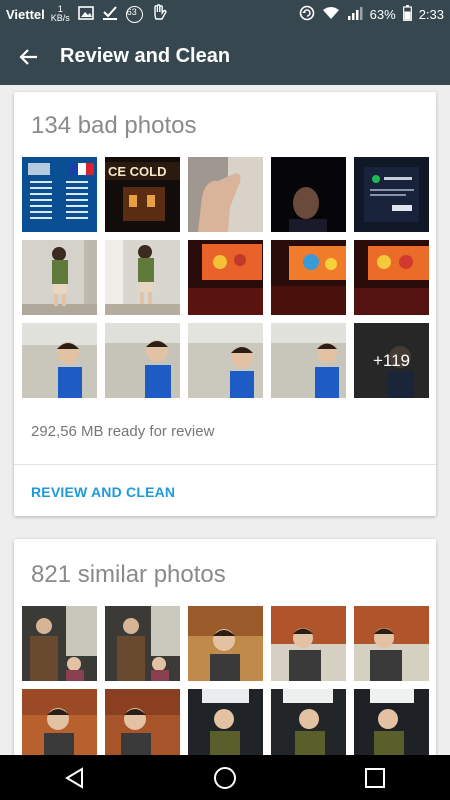 Image resolution: width=450 pixels, height=800 pixels. Describe the element at coordinates (103, 492) in the screenshot. I see `review-and-clean-button: REVIEW AND CLEAN` at that location.